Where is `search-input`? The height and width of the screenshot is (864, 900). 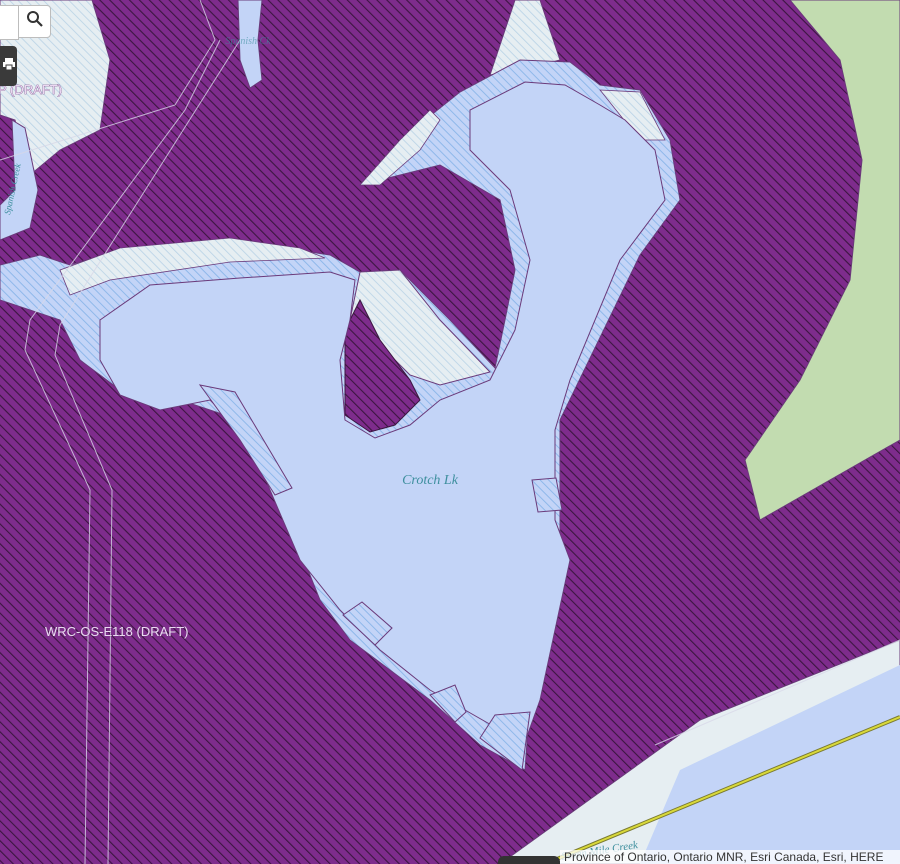 search-input is located at coordinates (9, 22).